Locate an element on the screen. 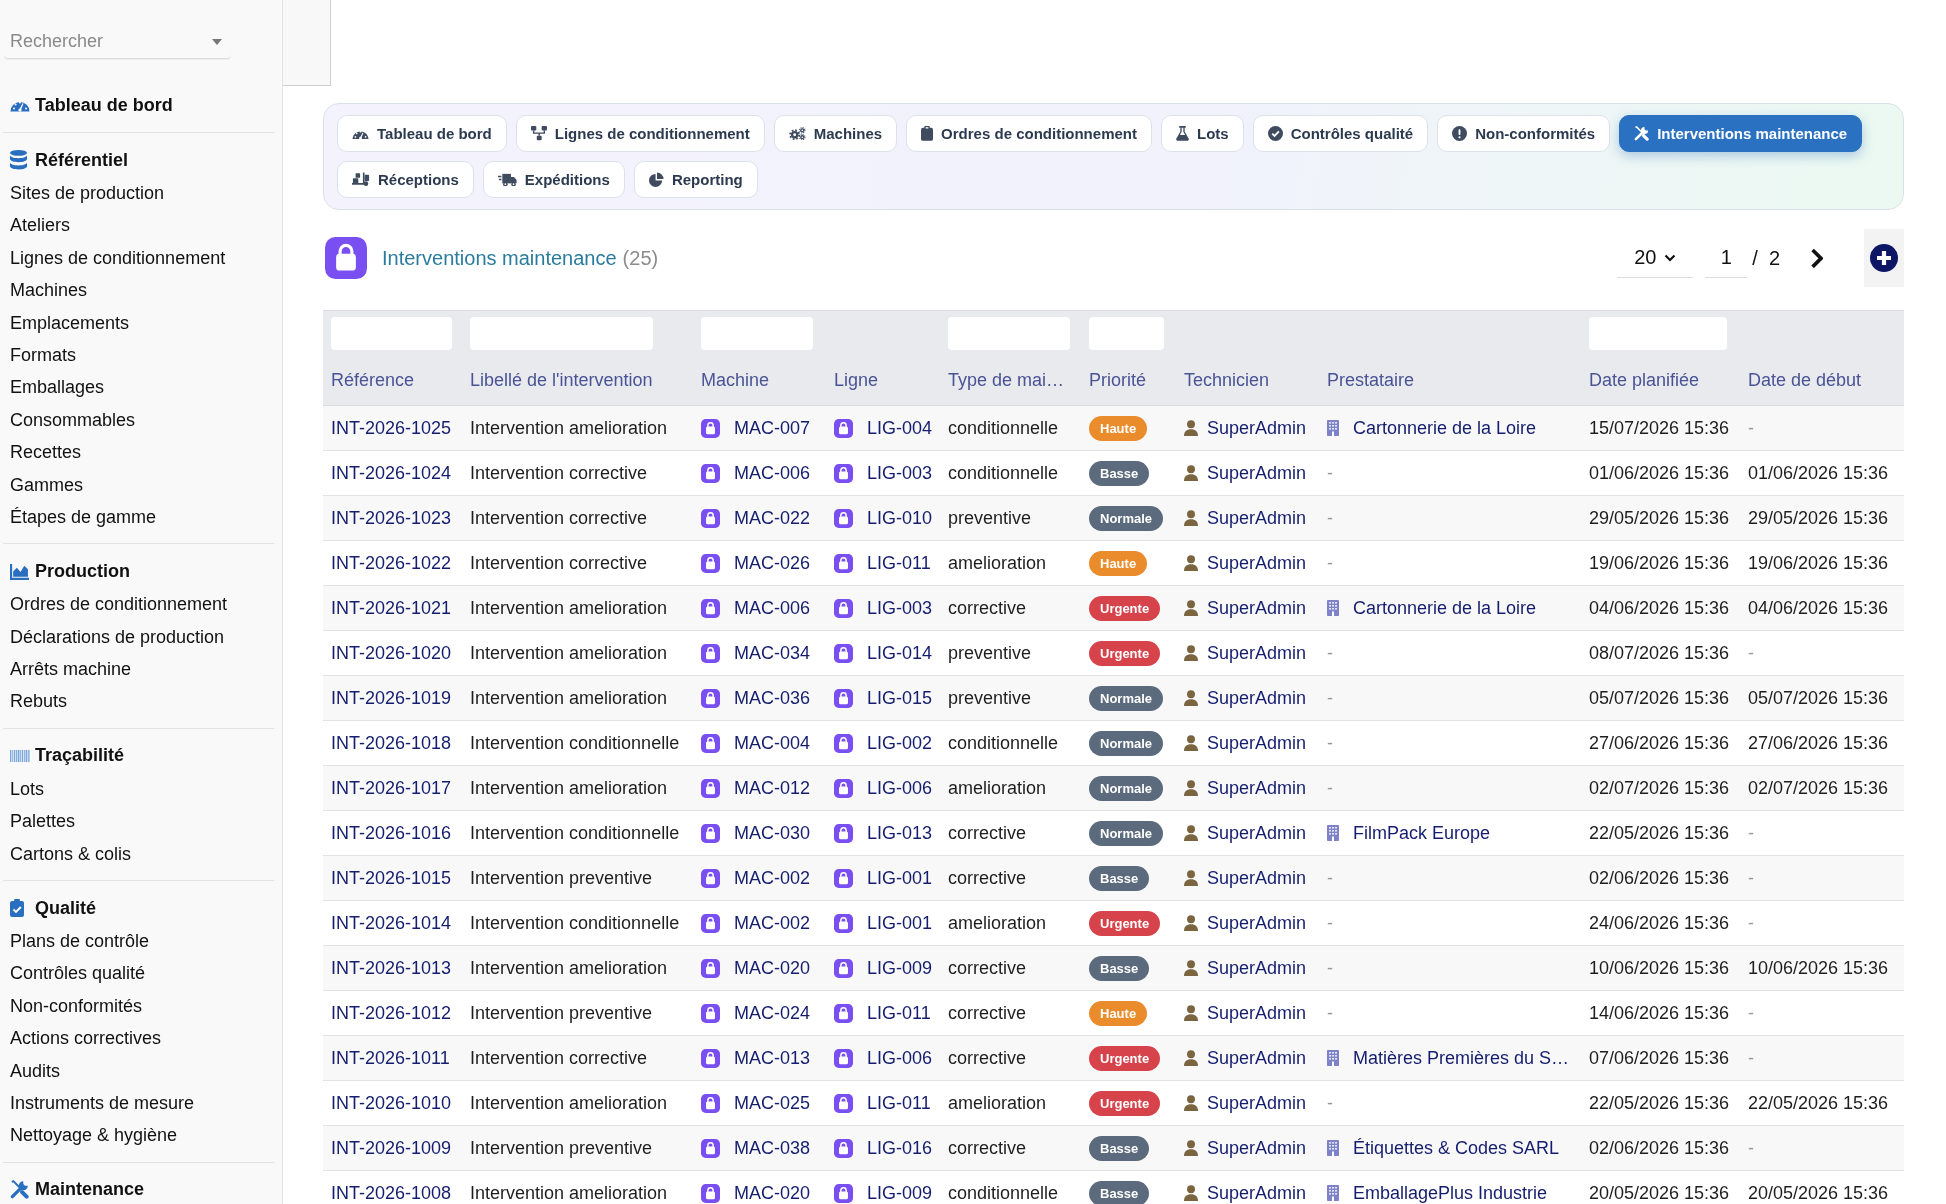 The height and width of the screenshot is (1204, 1946). reference-link: INT-2026-1020 is located at coordinates (391, 652).